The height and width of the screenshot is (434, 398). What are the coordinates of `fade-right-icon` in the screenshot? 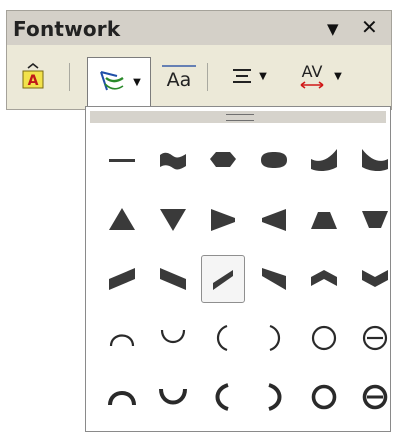 It's located at (223, 220).